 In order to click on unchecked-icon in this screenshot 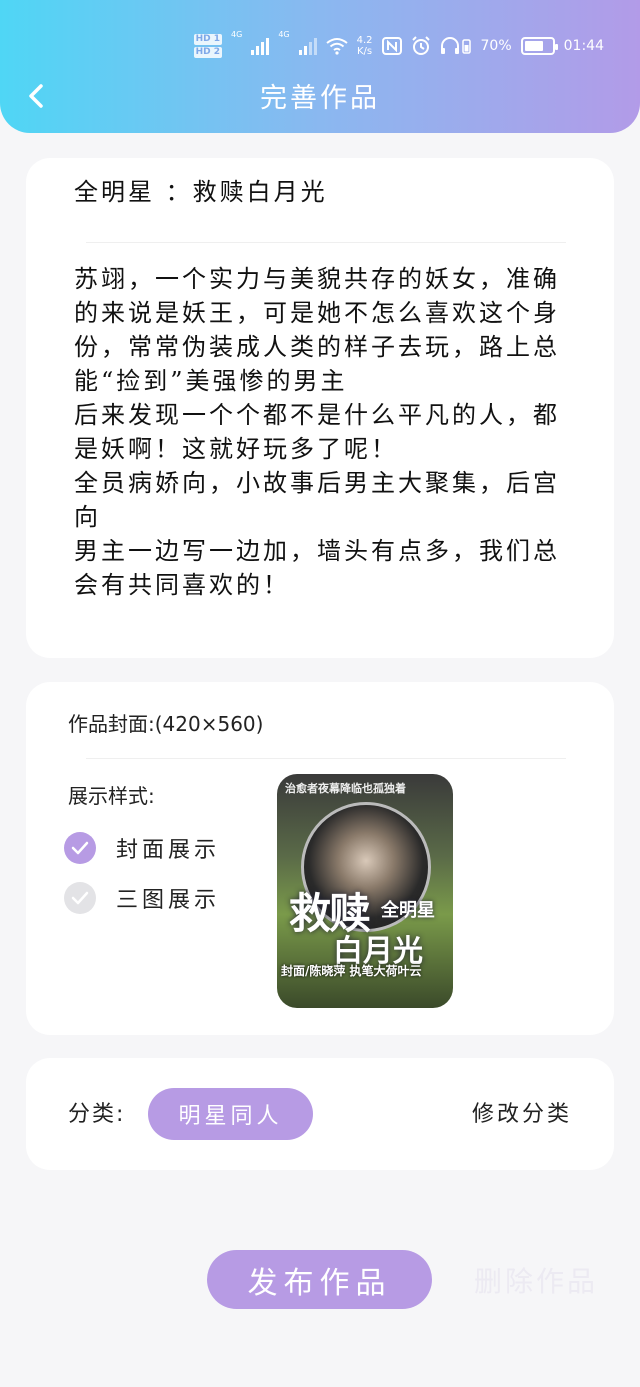, I will do `click(80, 898)`.